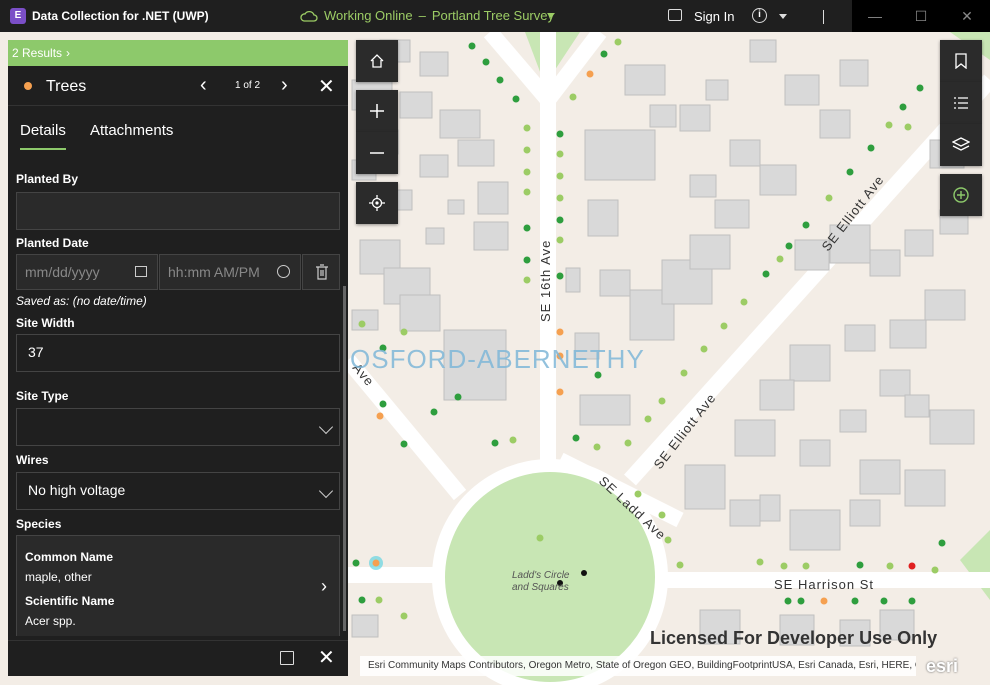 The width and height of the screenshot is (990, 685). I want to click on developer-watermark: Licensed For Developer Use Only, so click(794, 638).